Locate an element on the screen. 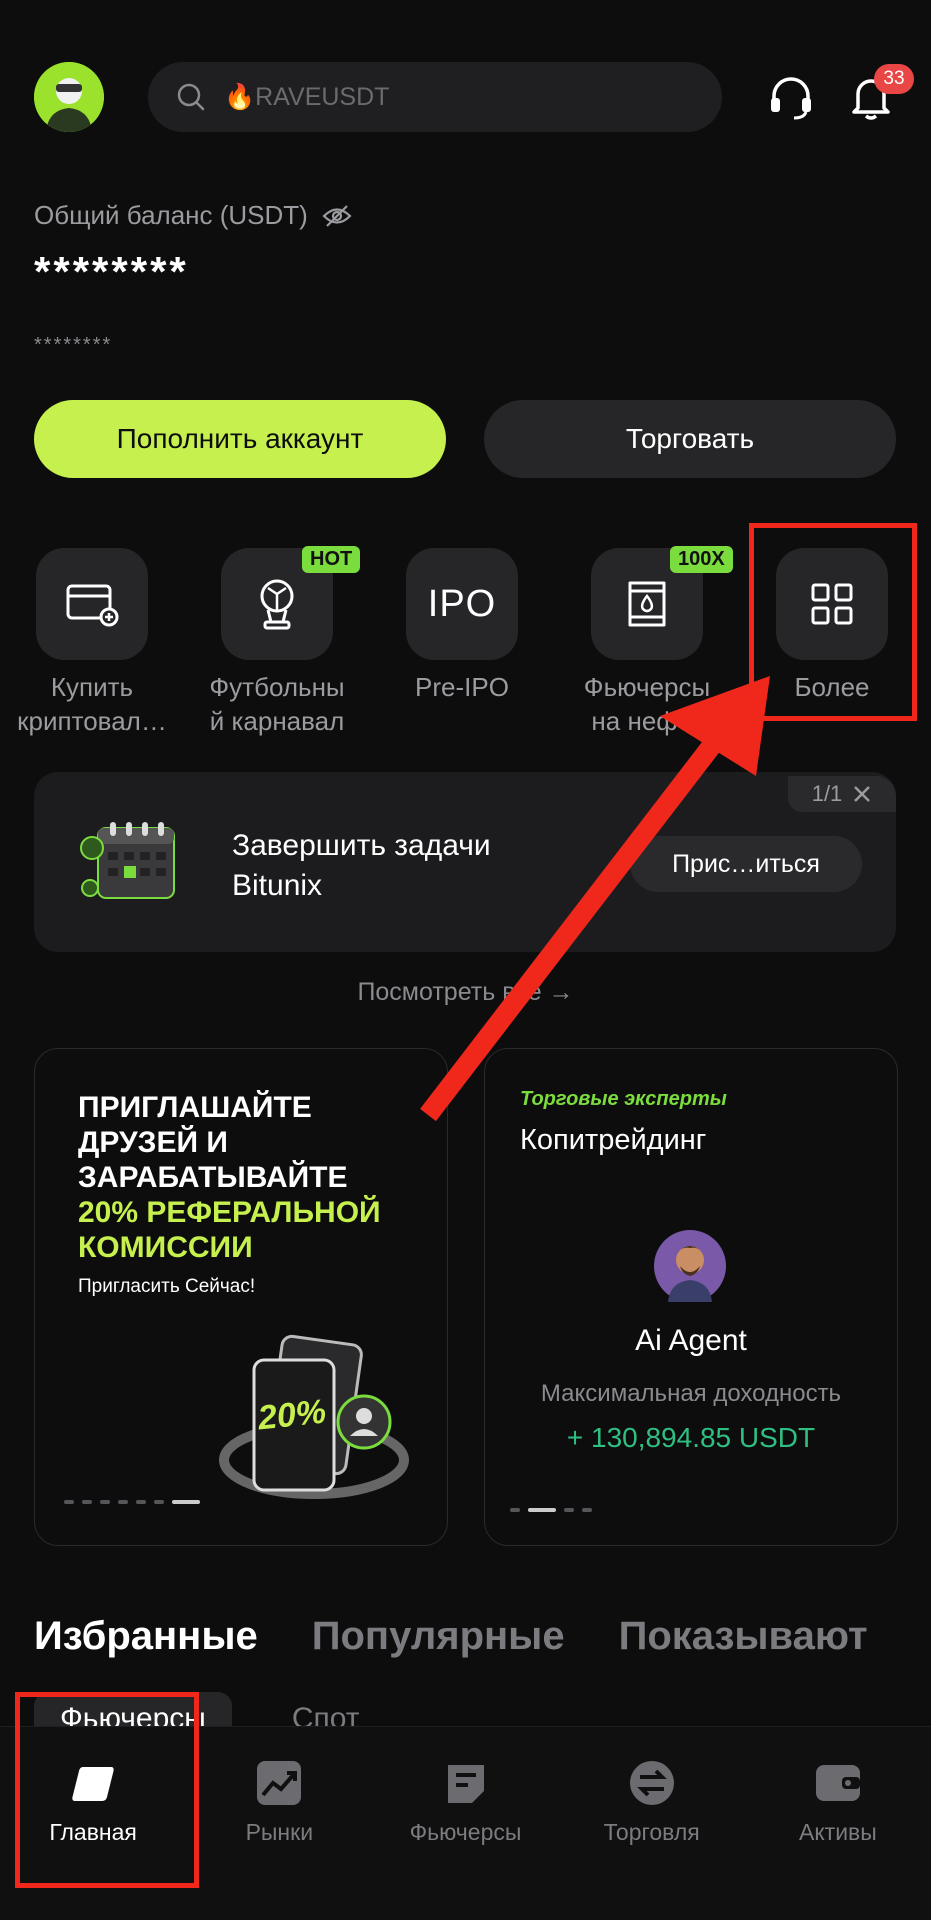 This screenshot has width=931, height=1920. nav-assets: Активы is located at coordinates (838, 1823).